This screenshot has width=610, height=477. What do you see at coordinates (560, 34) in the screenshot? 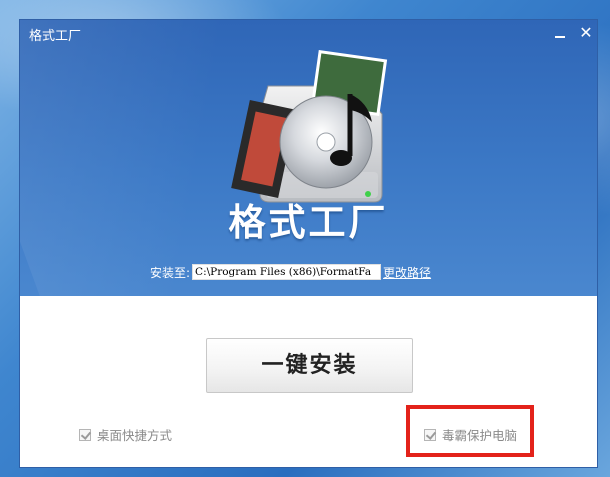
I see `minimize-button` at bounding box center [560, 34].